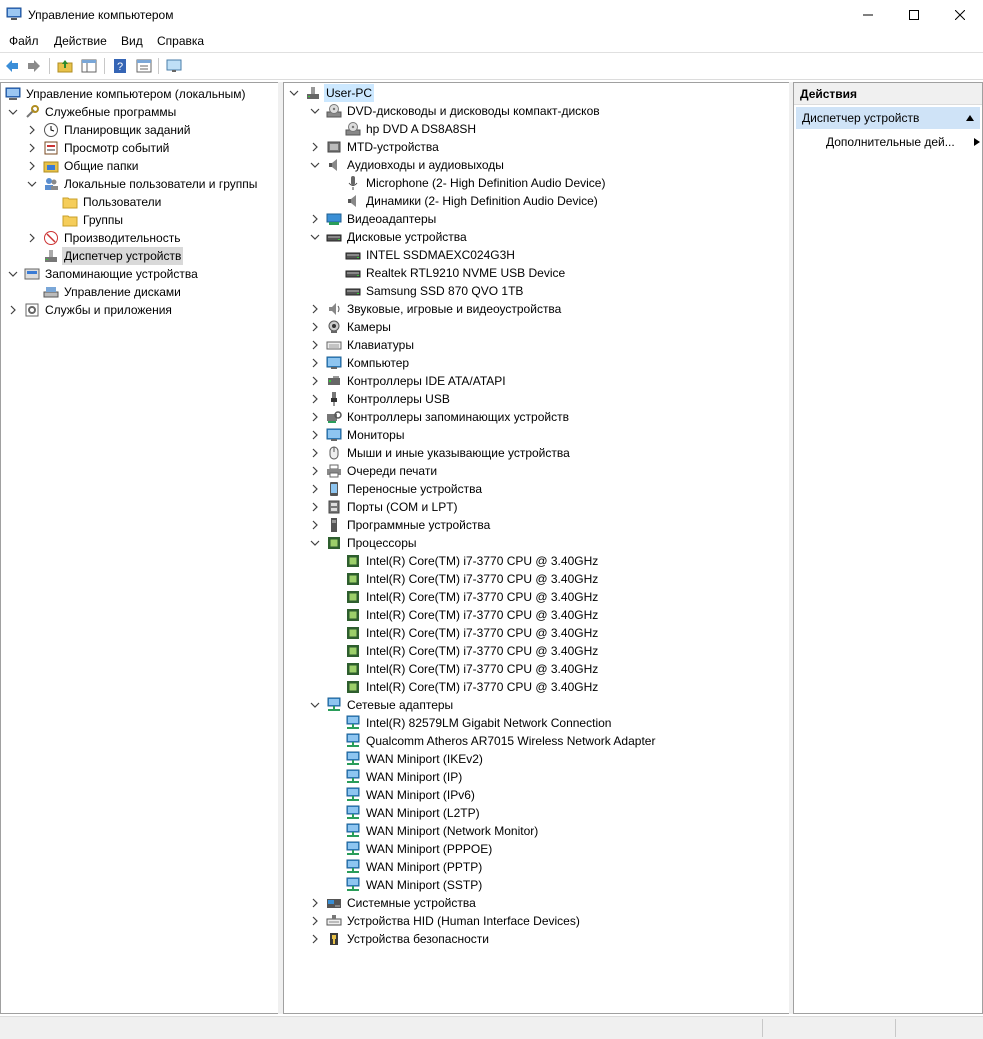 The height and width of the screenshot is (1039, 983). I want to click on device-tree-item: Samsung SSD 870 QVO 1TB, so click(536, 291).